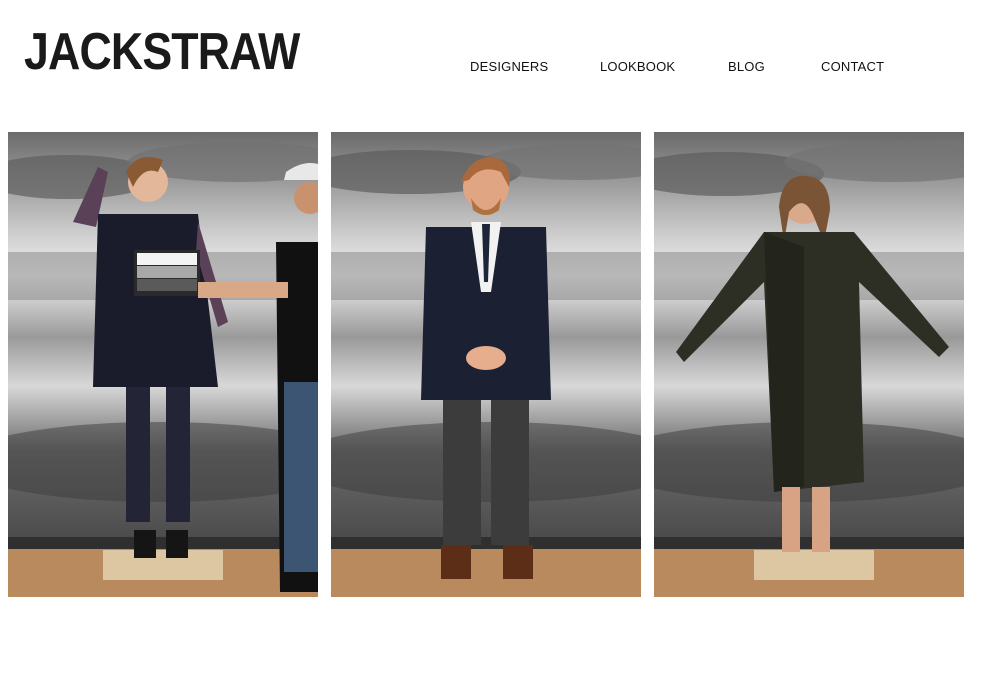  Describe the element at coordinates (637, 67) in the screenshot. I see `nav-link-lookbook: LOOKBOOK` at that location.